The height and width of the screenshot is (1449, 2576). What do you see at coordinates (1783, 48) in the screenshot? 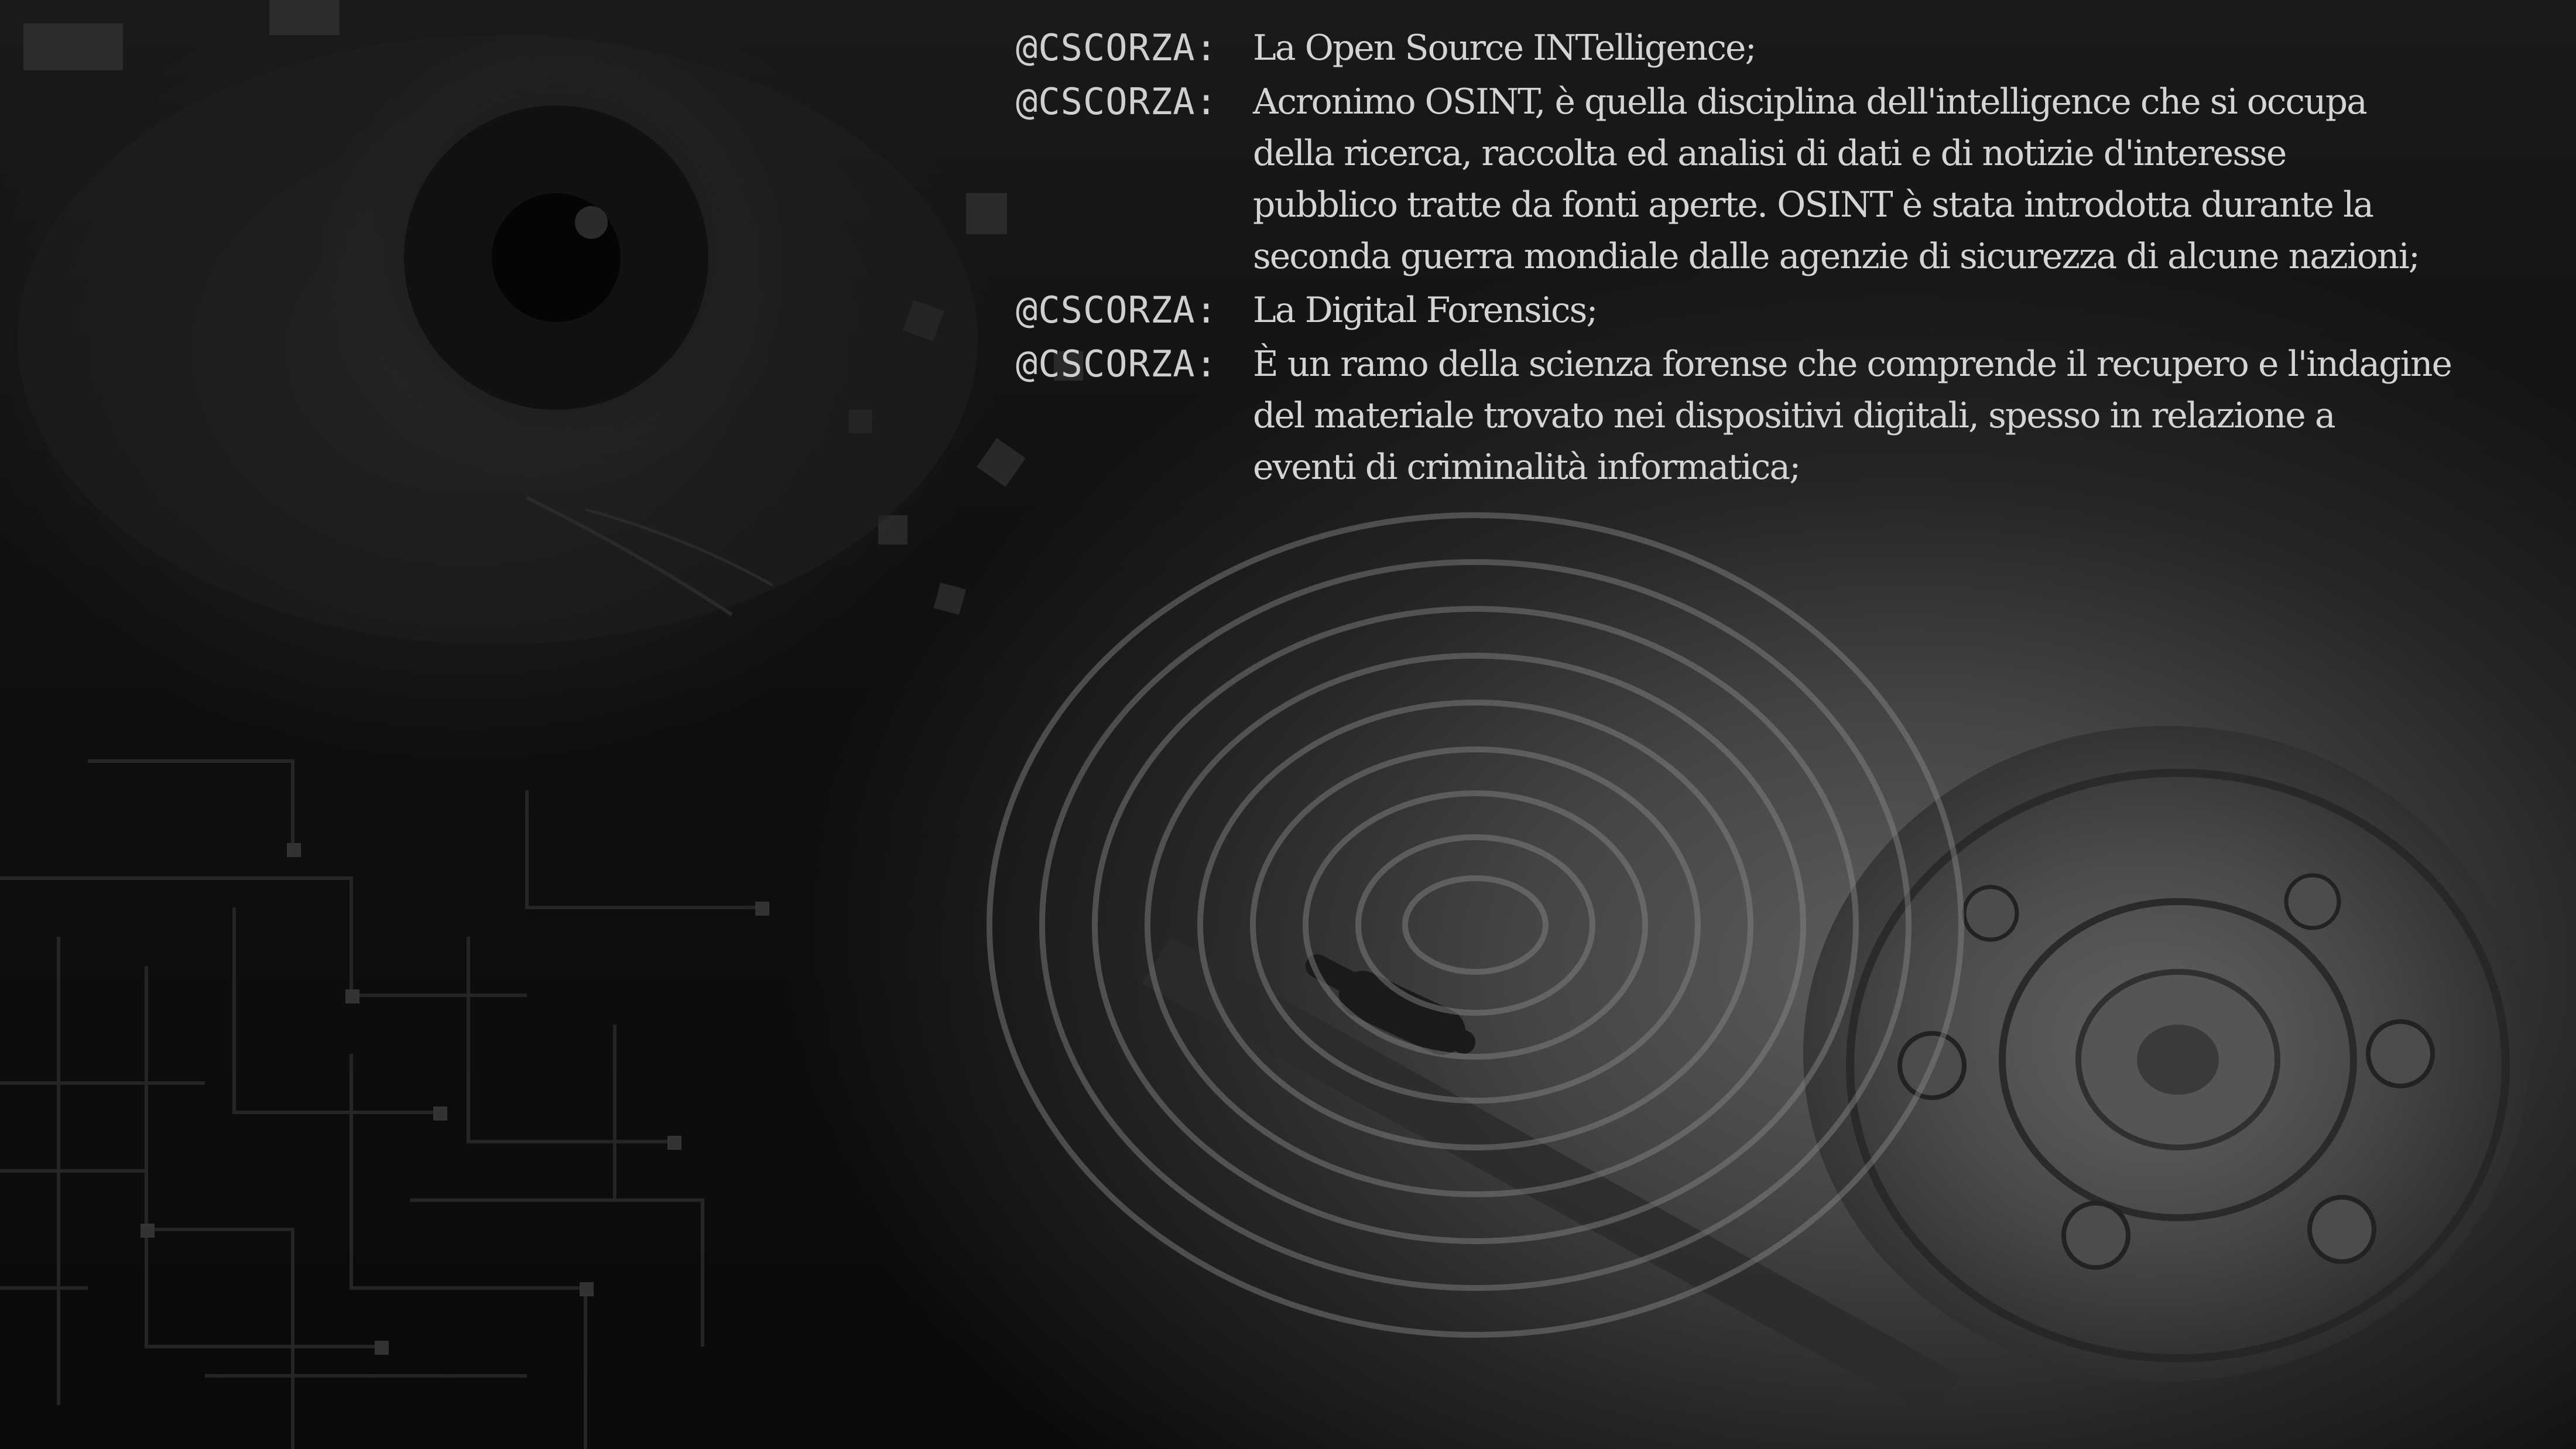
I see `terminal-entry: @CSCORZA: La Open Source INTelligence;` at bounding box center [1783, 48].